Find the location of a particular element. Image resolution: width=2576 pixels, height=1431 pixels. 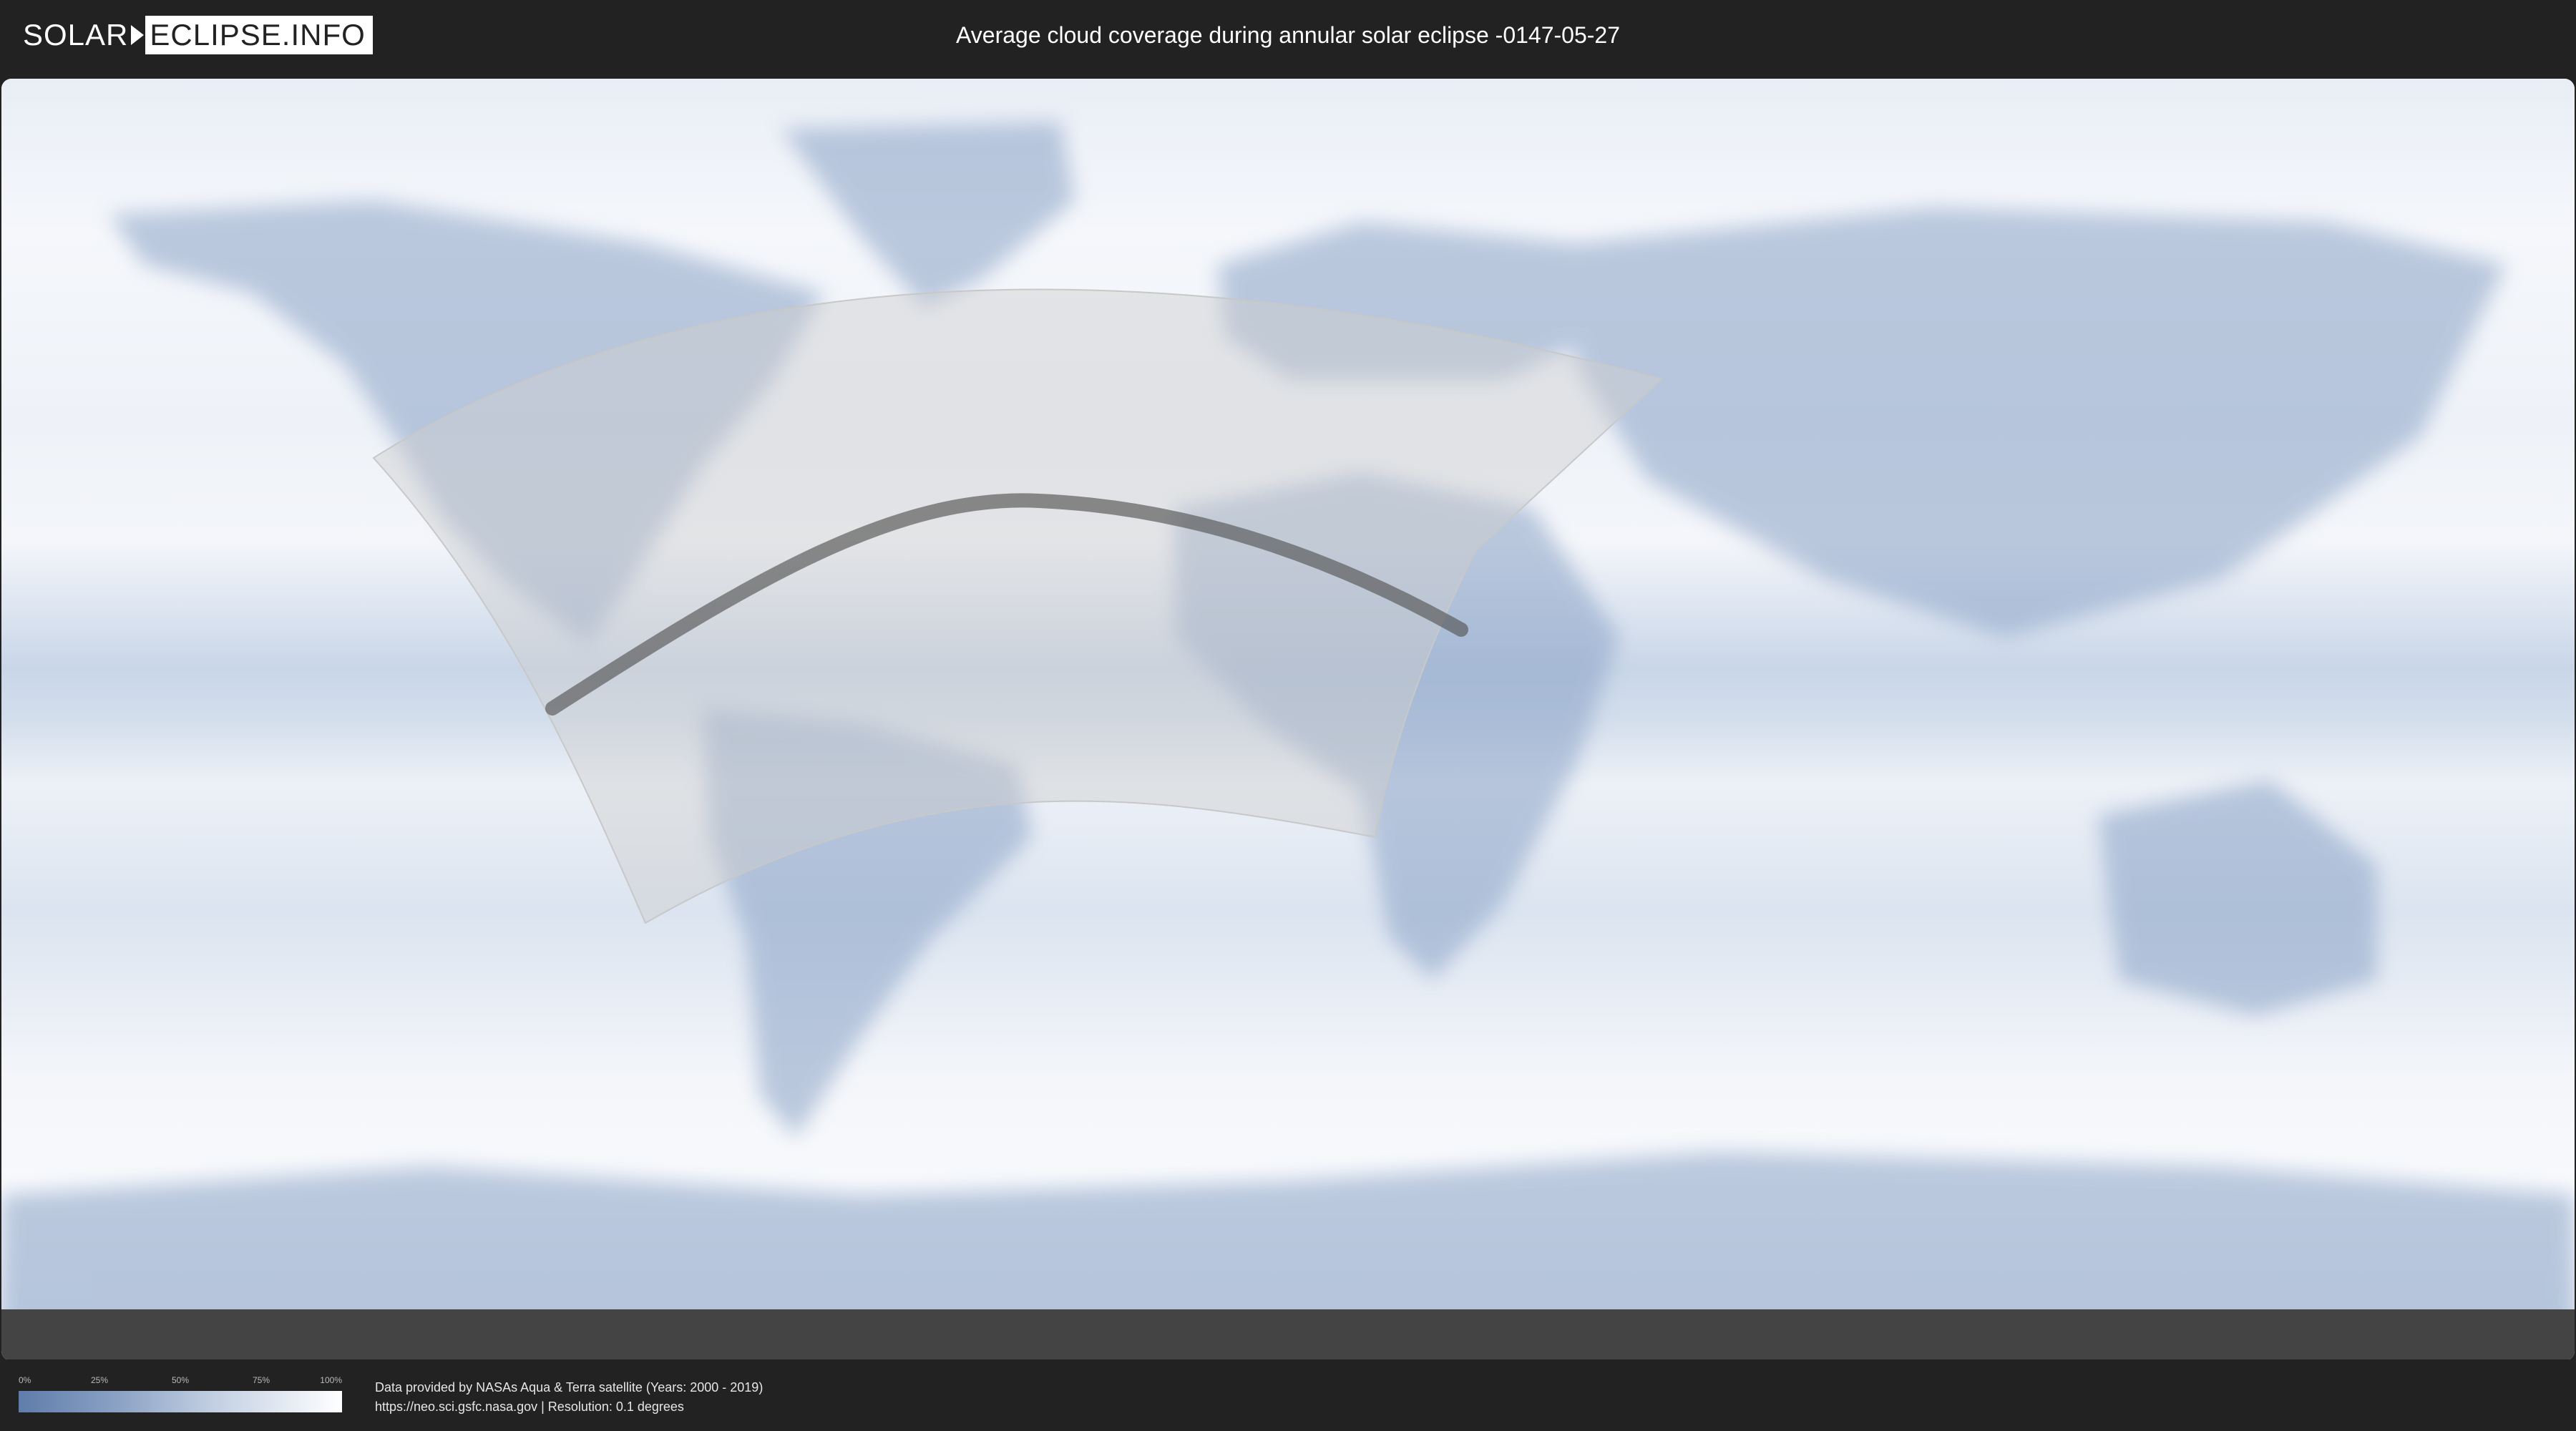

legend-tick-75: 75% is located at coordinates (261, 1380).